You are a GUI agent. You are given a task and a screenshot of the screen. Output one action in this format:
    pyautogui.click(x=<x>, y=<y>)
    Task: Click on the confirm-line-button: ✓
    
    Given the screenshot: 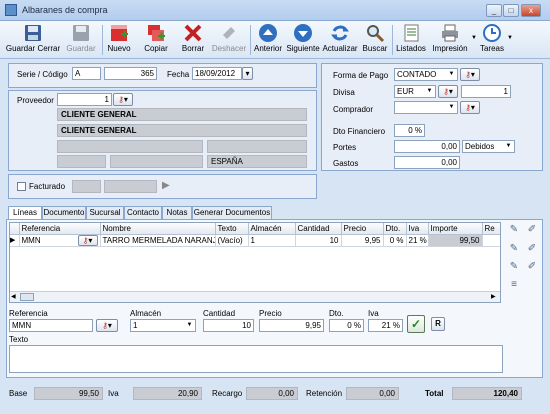 What is the action you would take?
    pyautogui.click(x=416, y=324)
    